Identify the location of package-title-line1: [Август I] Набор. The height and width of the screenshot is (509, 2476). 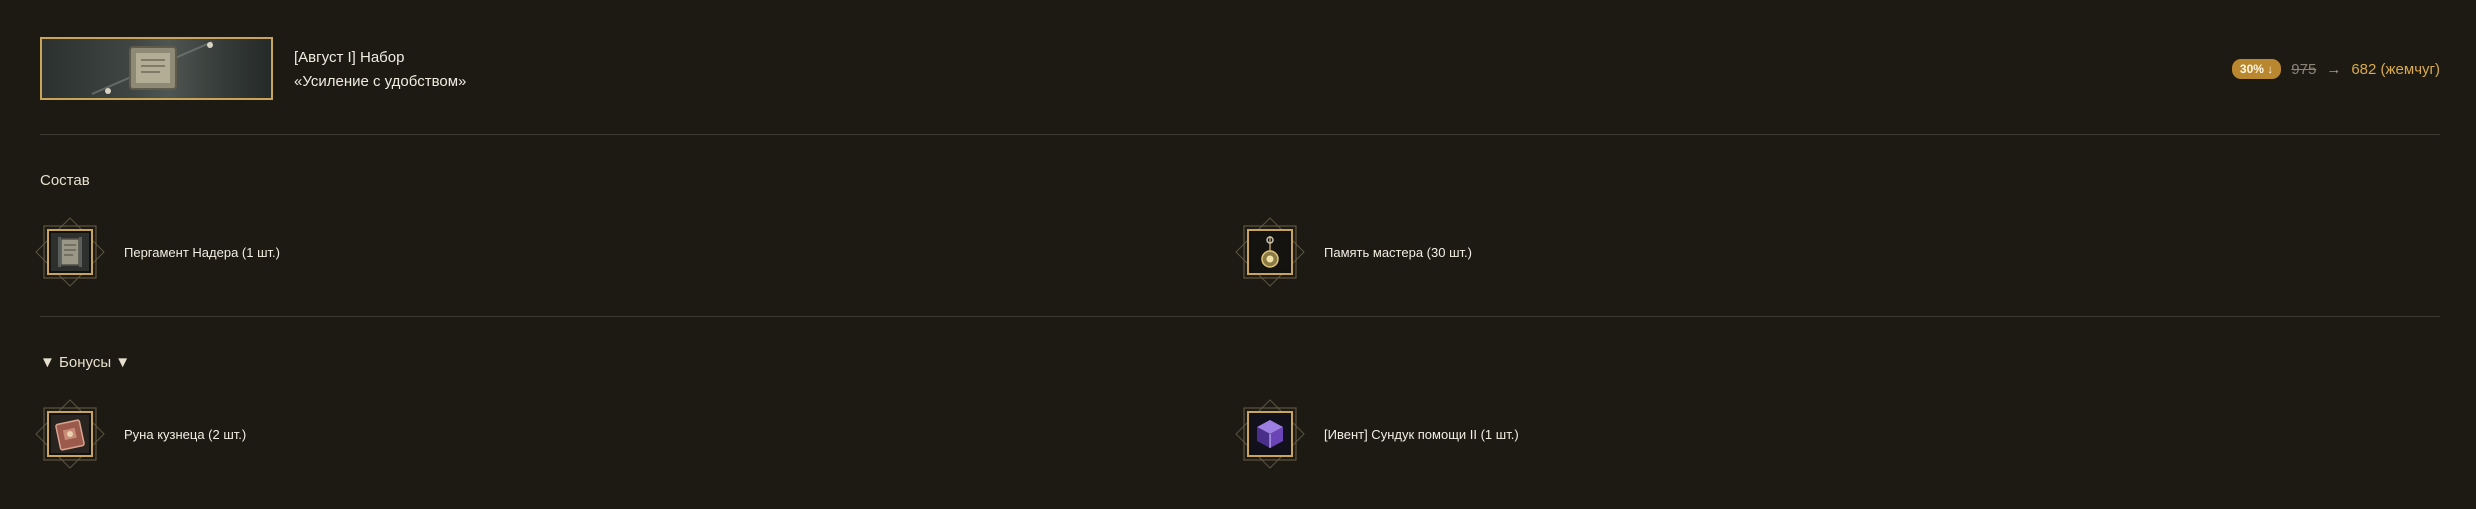
(349, 57).